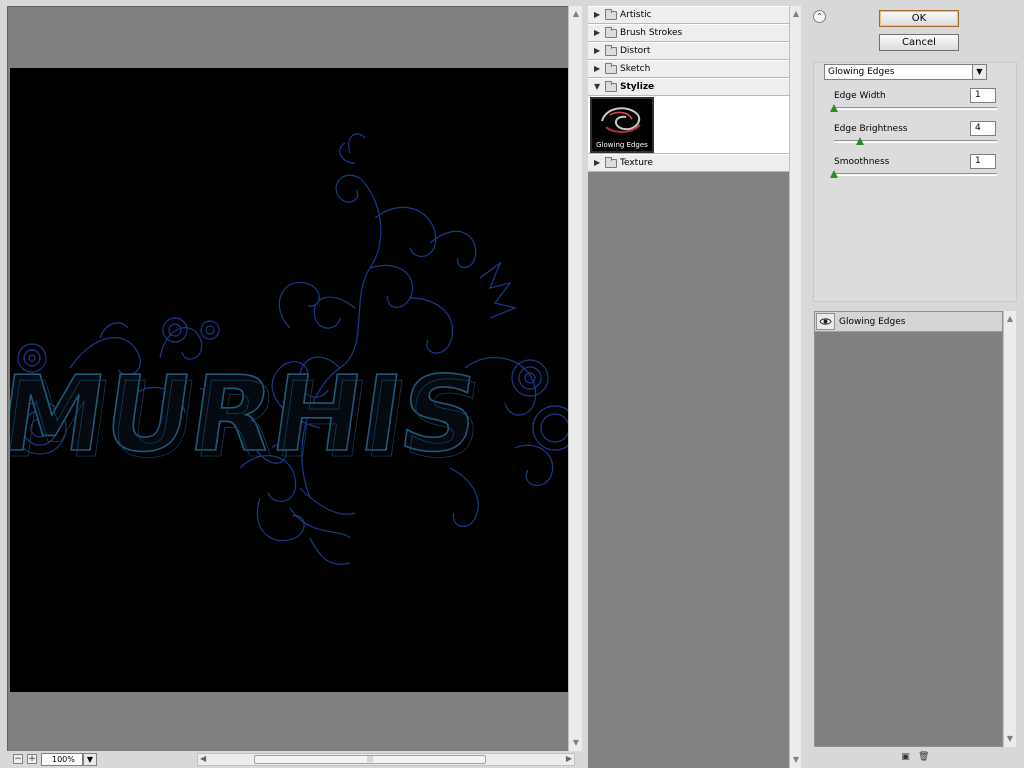  I want to click on layers-scrollbar: ▲ ▼, so click(1009, 529).